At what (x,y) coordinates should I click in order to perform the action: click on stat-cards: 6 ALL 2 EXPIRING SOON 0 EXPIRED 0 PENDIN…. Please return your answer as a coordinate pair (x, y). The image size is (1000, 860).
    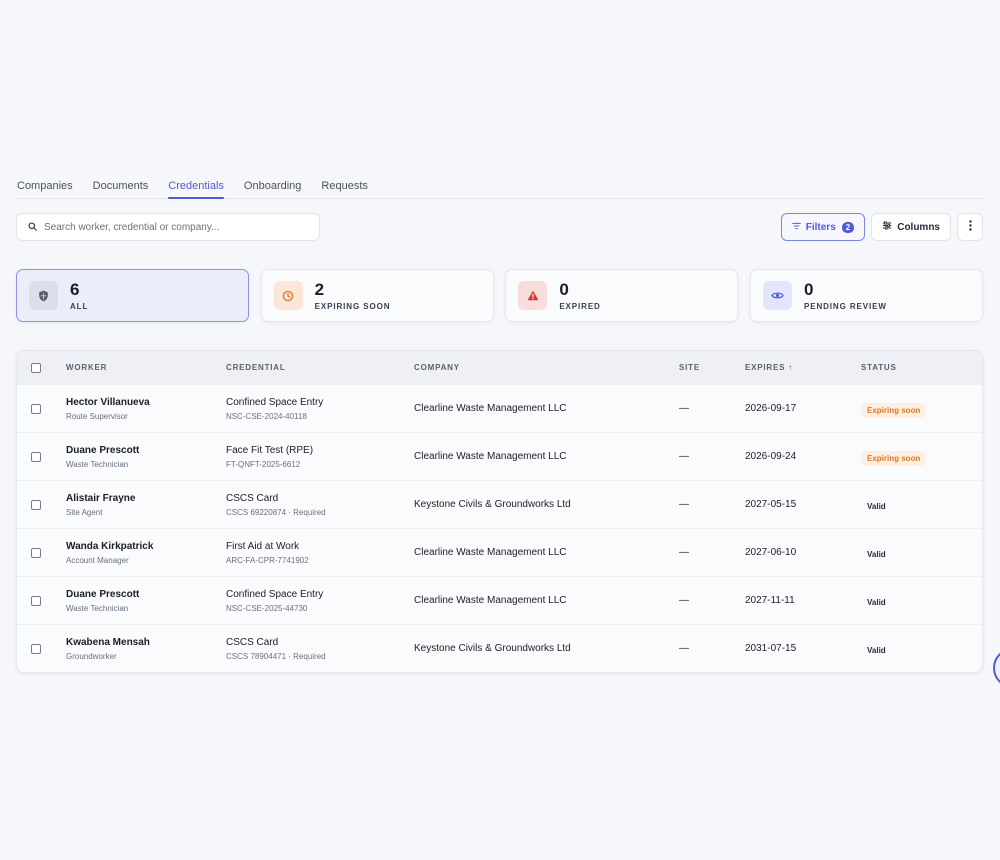
    Looking at the image, I should click on (499, 295).